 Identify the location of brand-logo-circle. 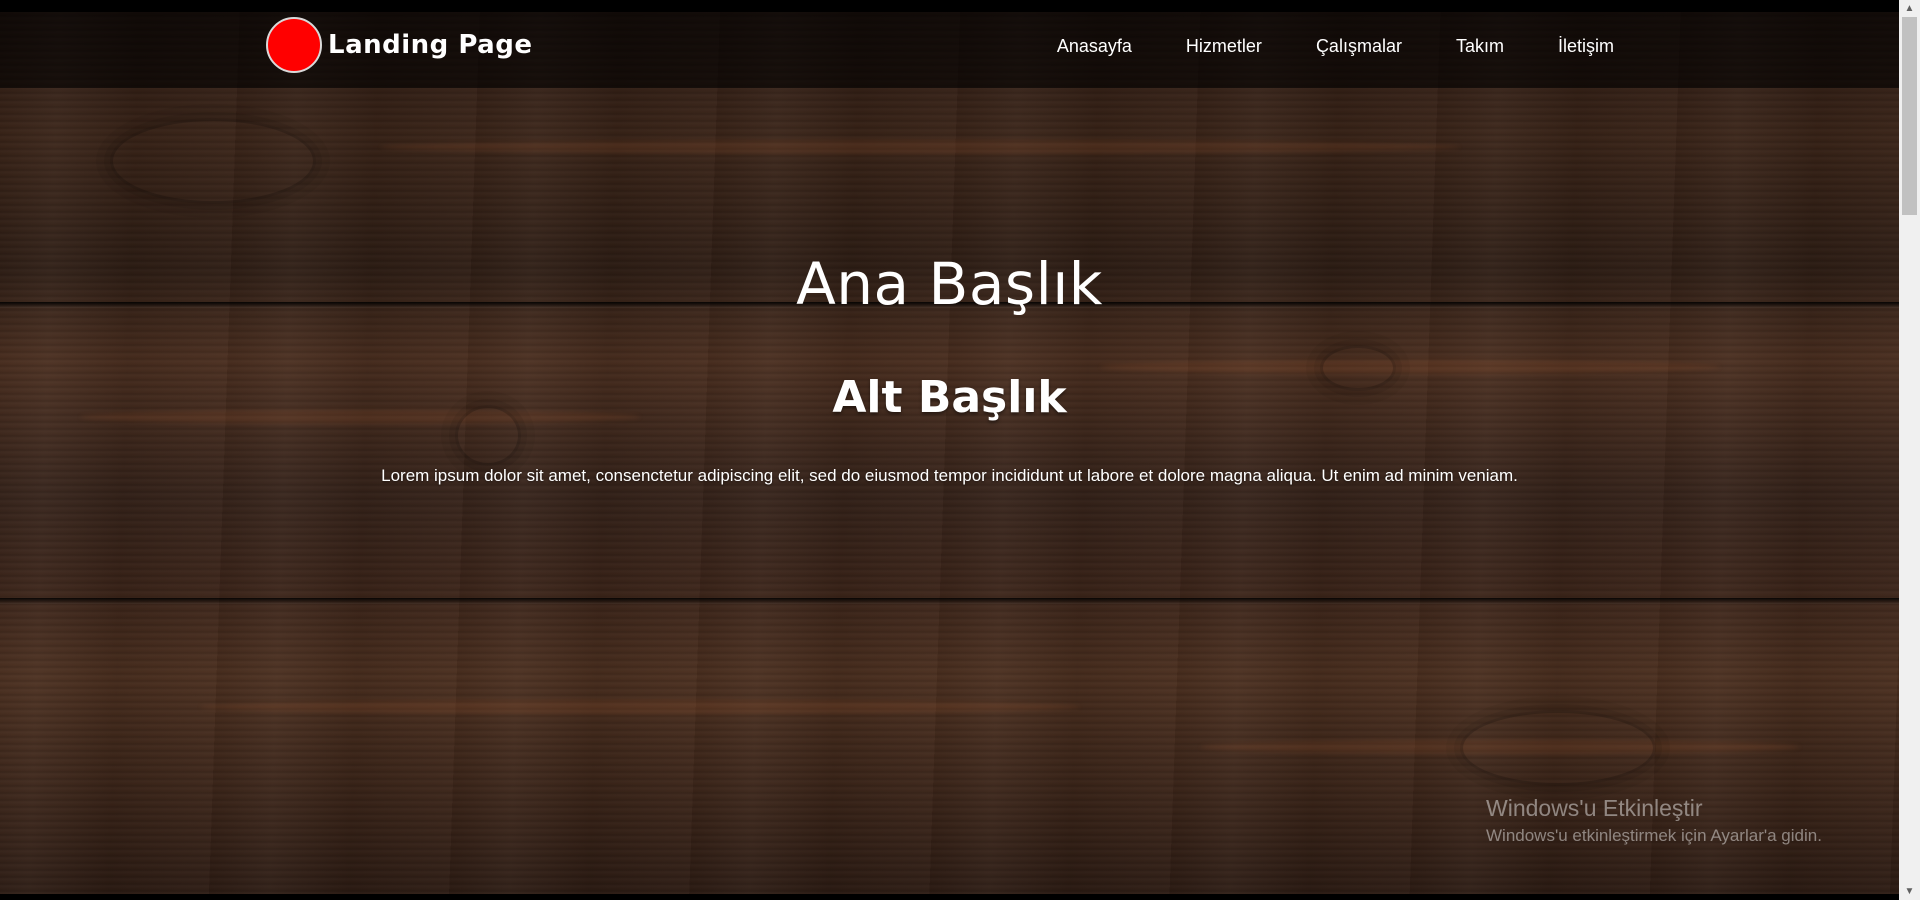
(294, 45).